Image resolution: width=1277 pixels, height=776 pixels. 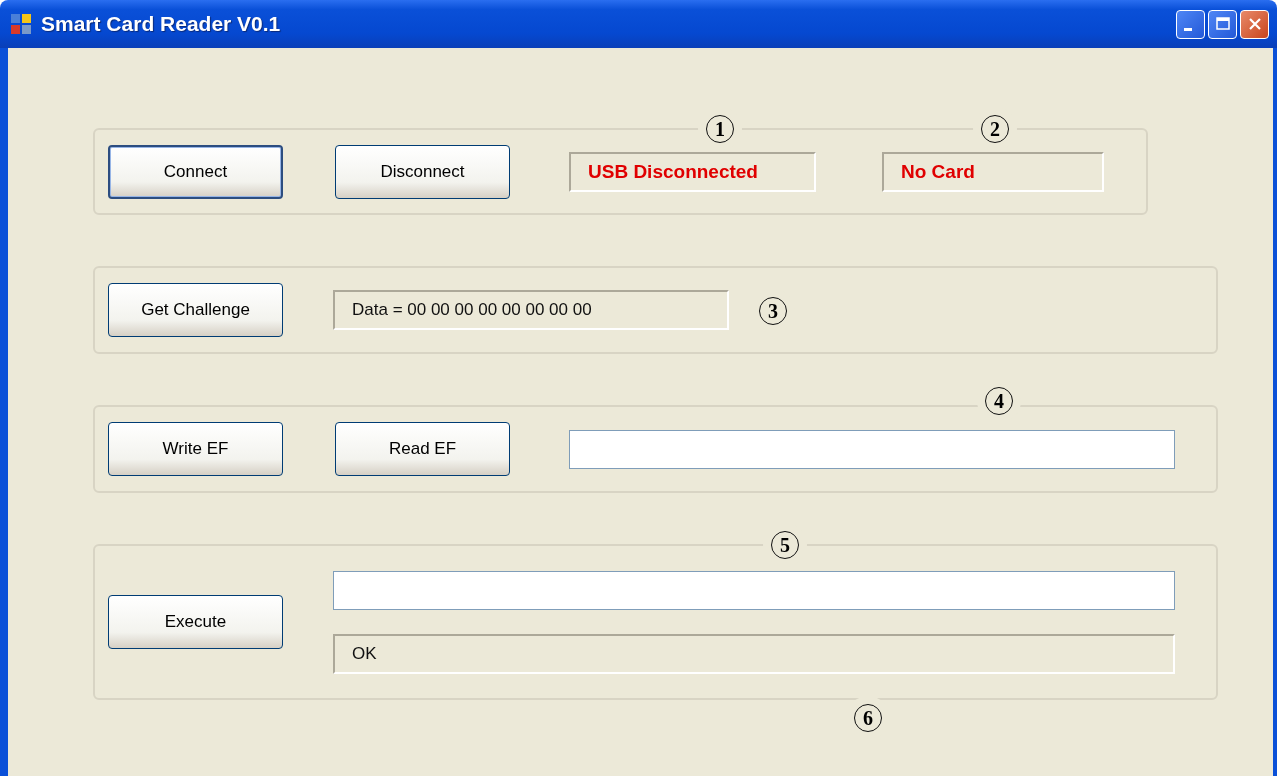 What do you see at coordinates (422, 449) in the screenshot?
I see `button: Read EF` at bounding box center [422, 449].